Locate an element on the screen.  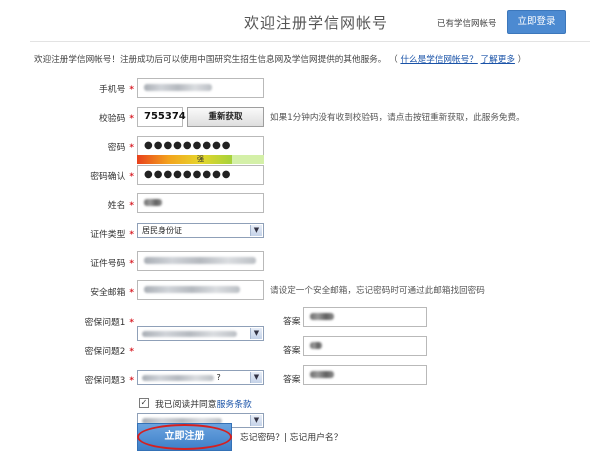
email-label: 安全邮箱 * is located at coordinates (112, 293).